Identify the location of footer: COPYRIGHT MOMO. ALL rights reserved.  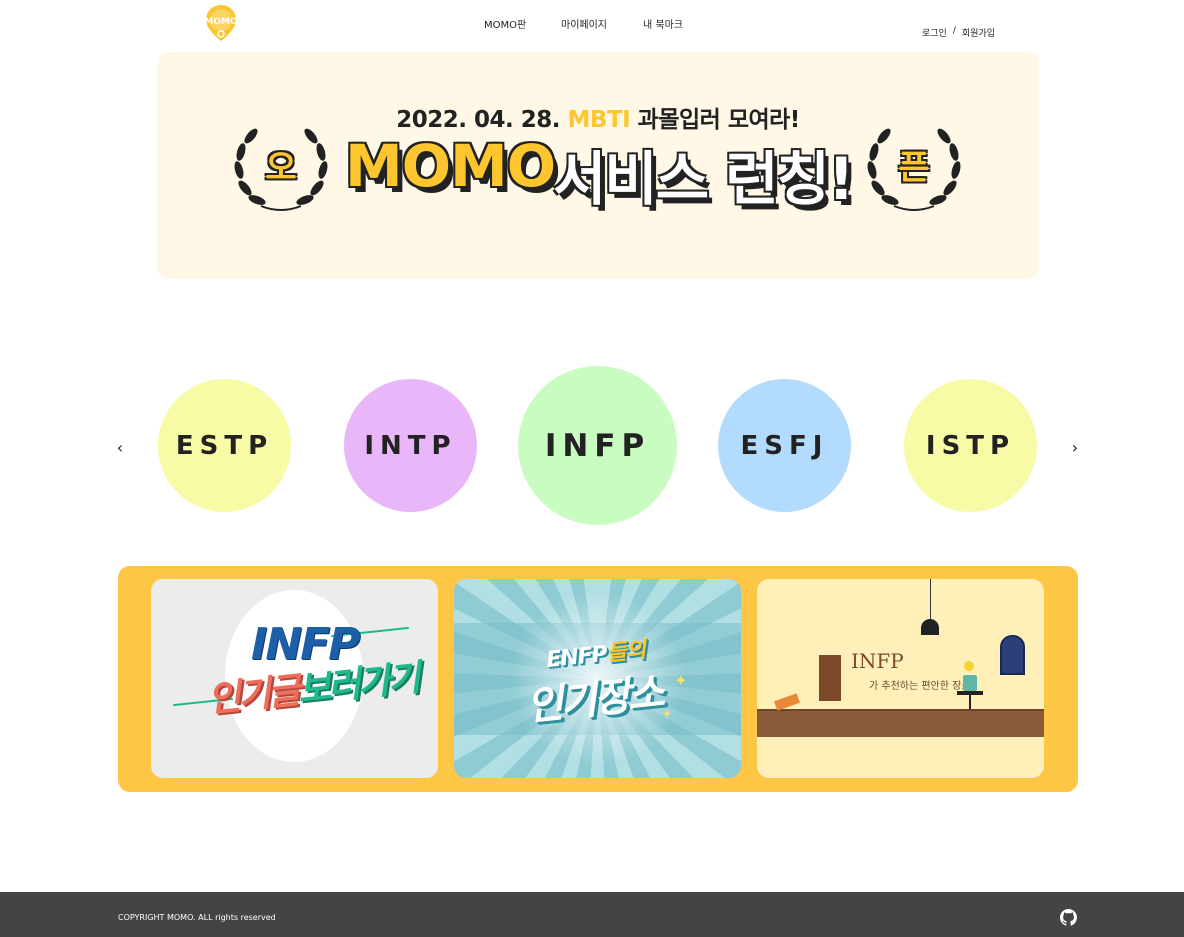
(592, 914).